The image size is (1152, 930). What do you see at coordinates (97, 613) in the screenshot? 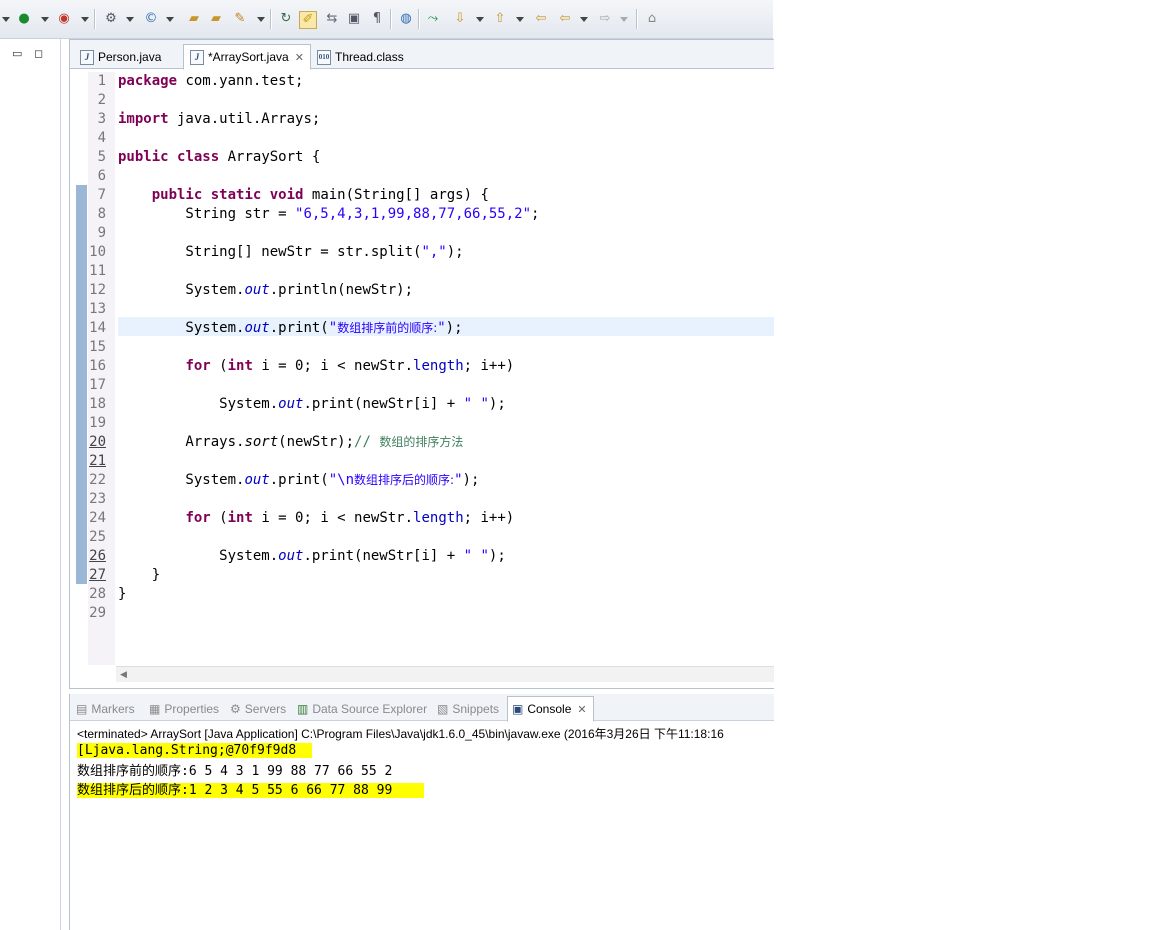
I see `line-number: 29` at bounding box center [97, 613].